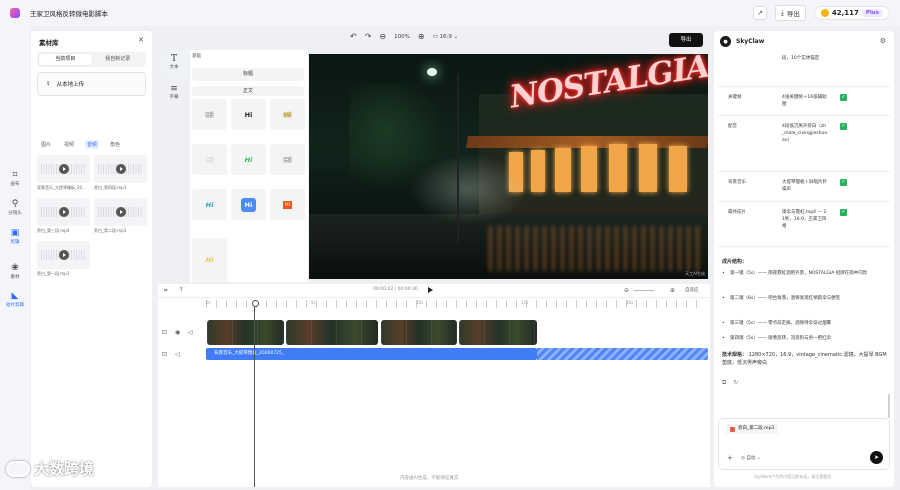 The image size is (900, 490). What do you see at coordinates (446, 37) in the screenshot?
I see `ratio-select: ▭ 16:9 ⌄` at bounding box center [446, 37].